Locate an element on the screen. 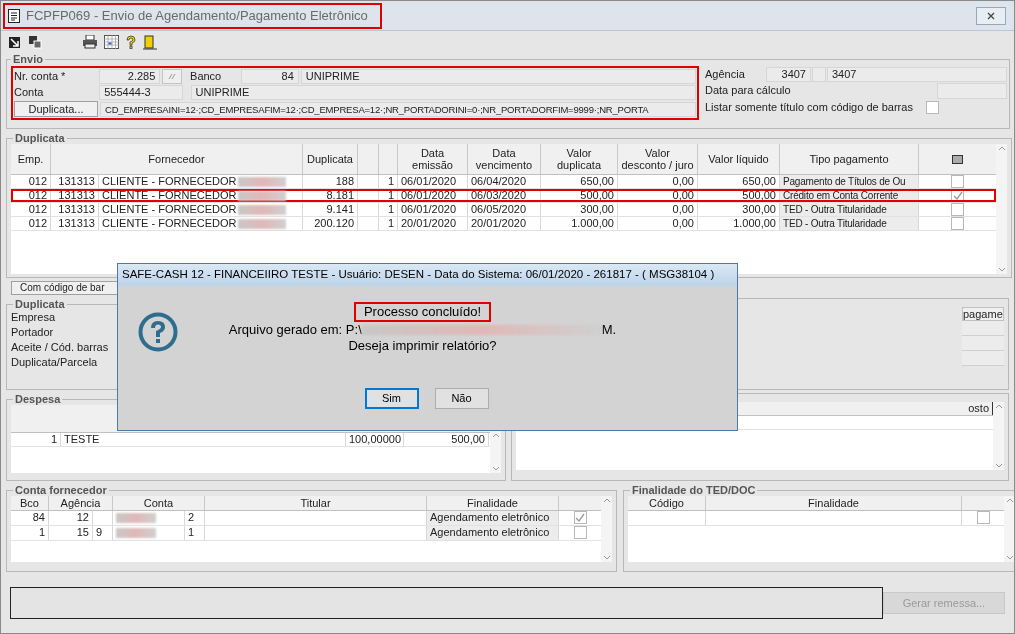 Image resolution: width=1015 pixels, height=634 pixels. agency-name-field: 3407 is located at coordinates (917, 74).